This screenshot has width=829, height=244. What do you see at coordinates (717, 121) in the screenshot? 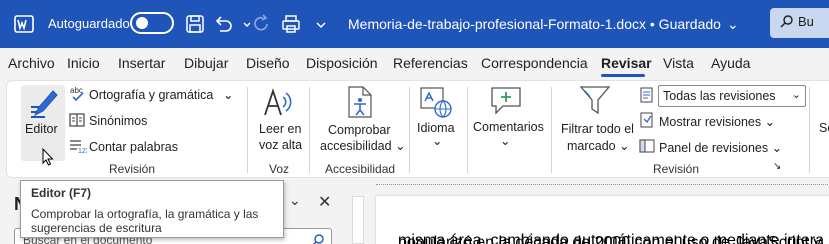
I see `show-markup-button: Mostrar revisiones ⌄` at bounding box center [717, 121].